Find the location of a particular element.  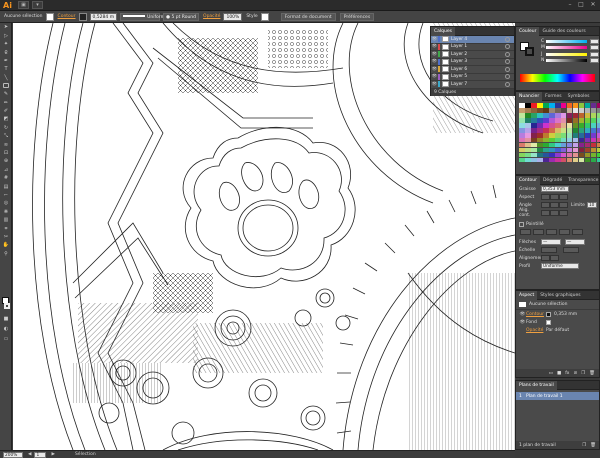

hand-tool-icon: ✋ is located at coordinates (6, 245).